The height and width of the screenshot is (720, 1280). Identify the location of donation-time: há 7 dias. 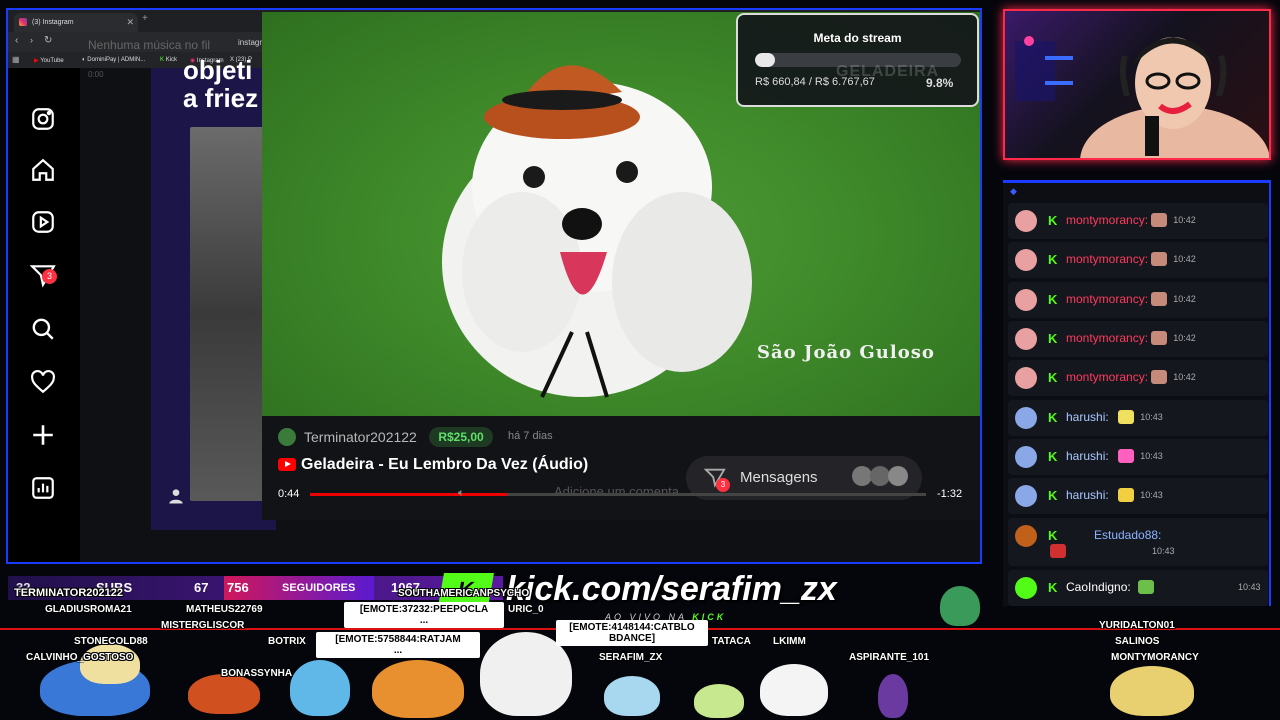
(530, 436).